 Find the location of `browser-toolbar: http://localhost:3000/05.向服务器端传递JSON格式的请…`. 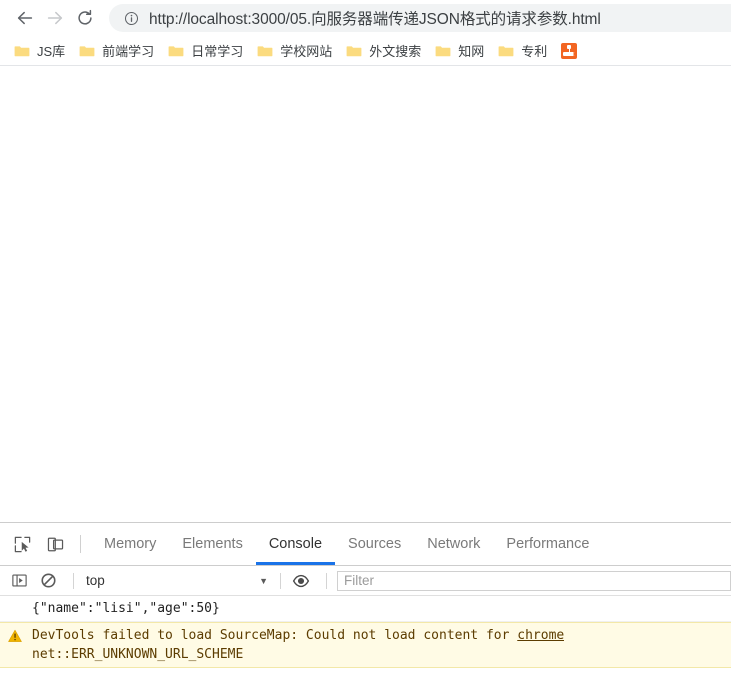

browser-toolbar: http://localhost:3000/05.向服务器端传递JSON格式的请… is located at coordinates (365, 18).